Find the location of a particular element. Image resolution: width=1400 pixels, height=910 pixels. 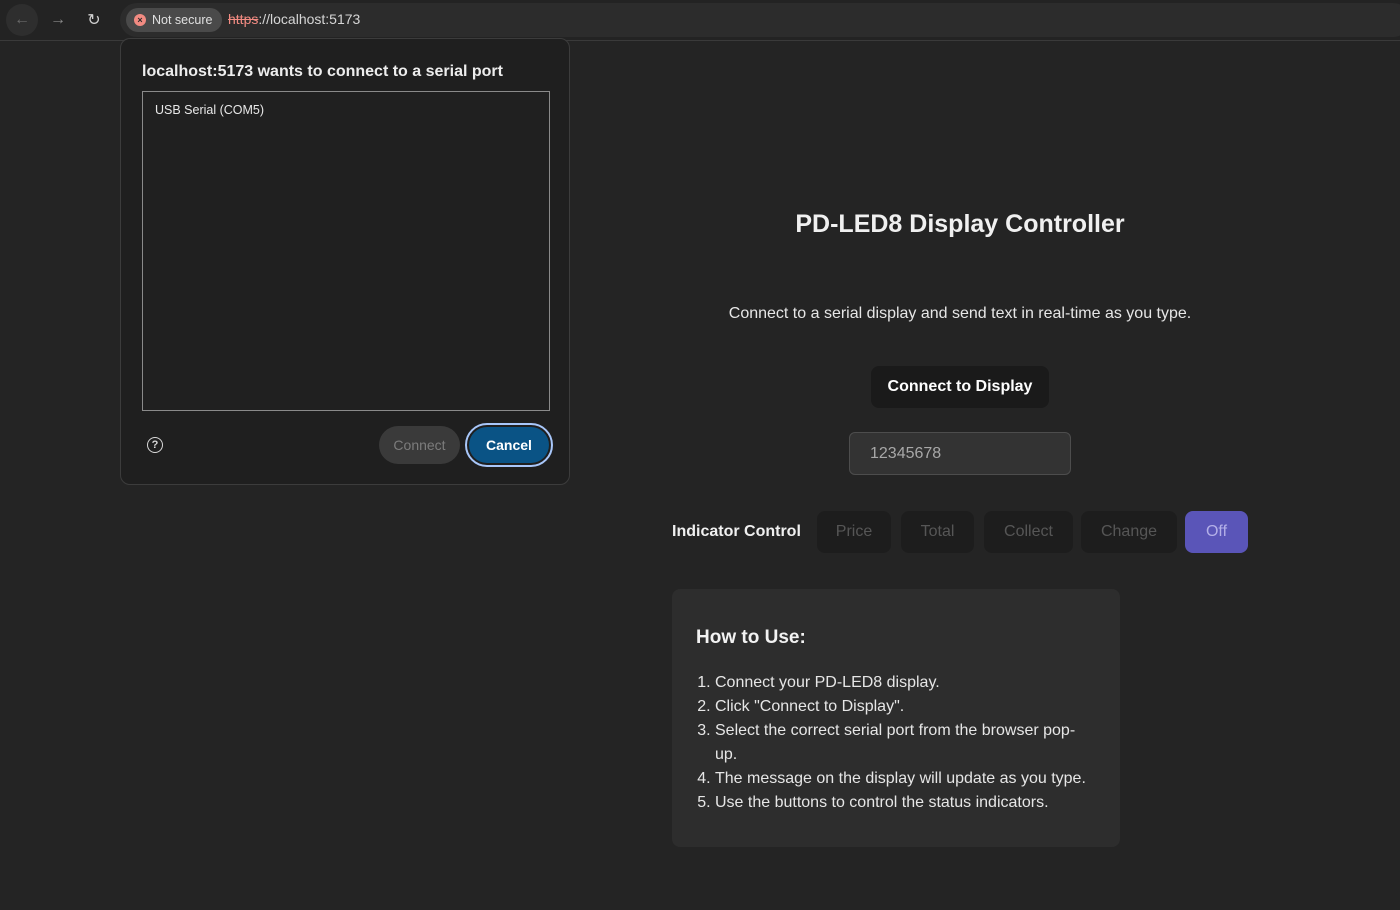

dialog-cancel-button: Cancel is located at coordinates (509, 445).